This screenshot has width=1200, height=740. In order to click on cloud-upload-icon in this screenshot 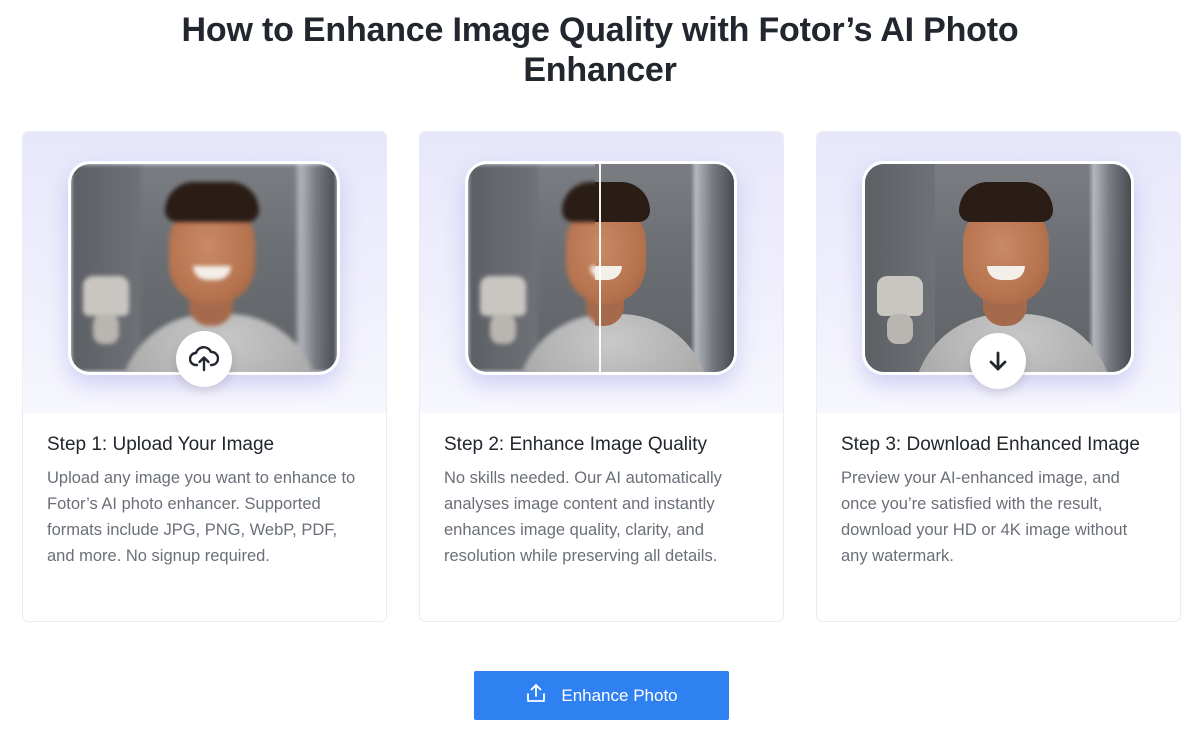, I will do `click(204, 359)`.